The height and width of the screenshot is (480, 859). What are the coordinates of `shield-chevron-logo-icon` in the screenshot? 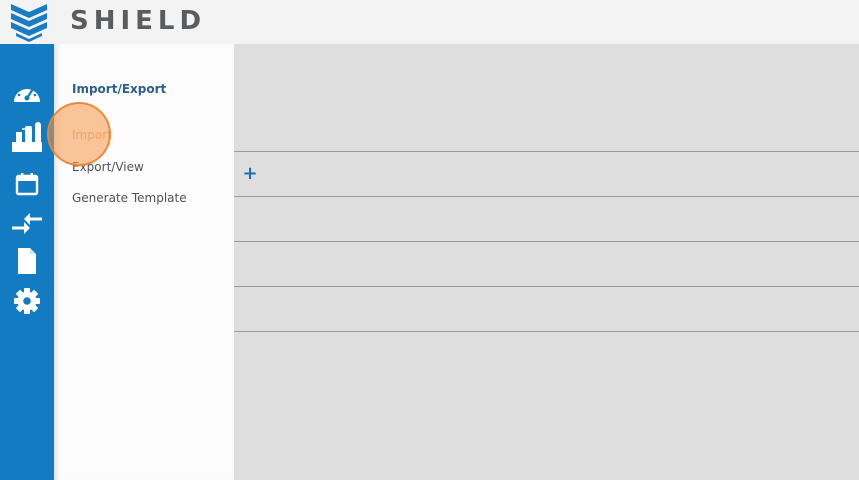 It's located at (29, 22).